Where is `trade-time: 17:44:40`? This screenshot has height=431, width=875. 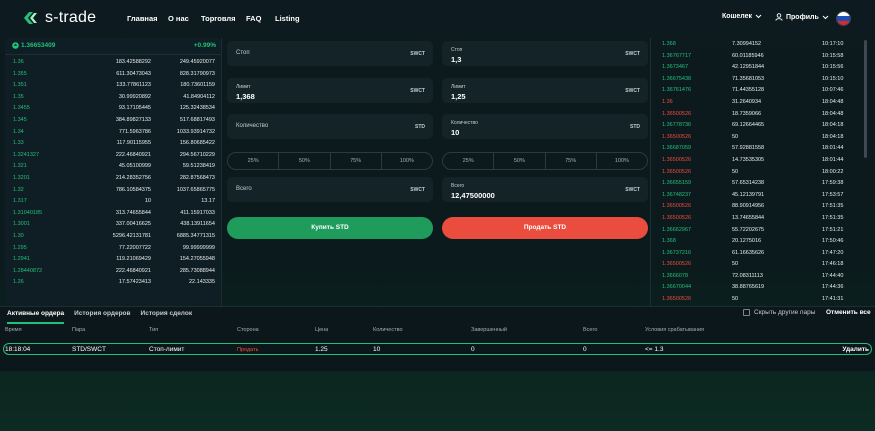
trade-time: 17:44:40 is located at coordinates (833, 275).